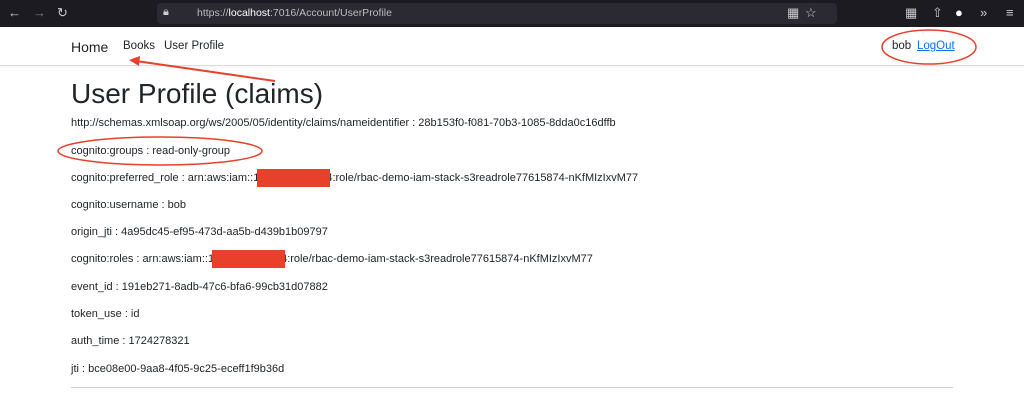 This screenshot has height=407, width=1024. I want to click on navbar: Home Books User Profile bob LogOut, so click(512, 46).